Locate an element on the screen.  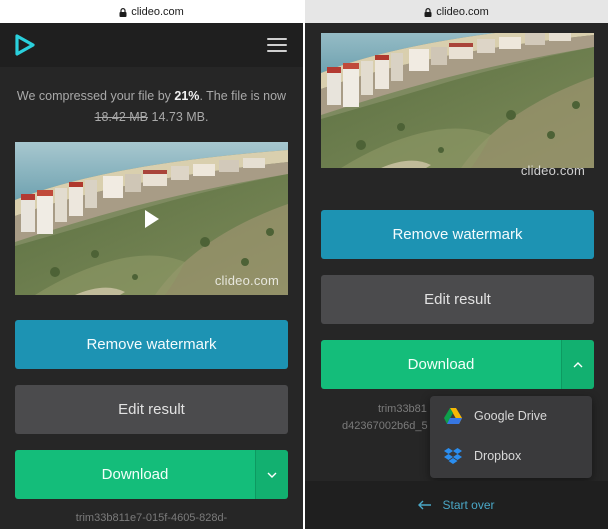
chevron-up-icon is located at coordinates (578, 365).